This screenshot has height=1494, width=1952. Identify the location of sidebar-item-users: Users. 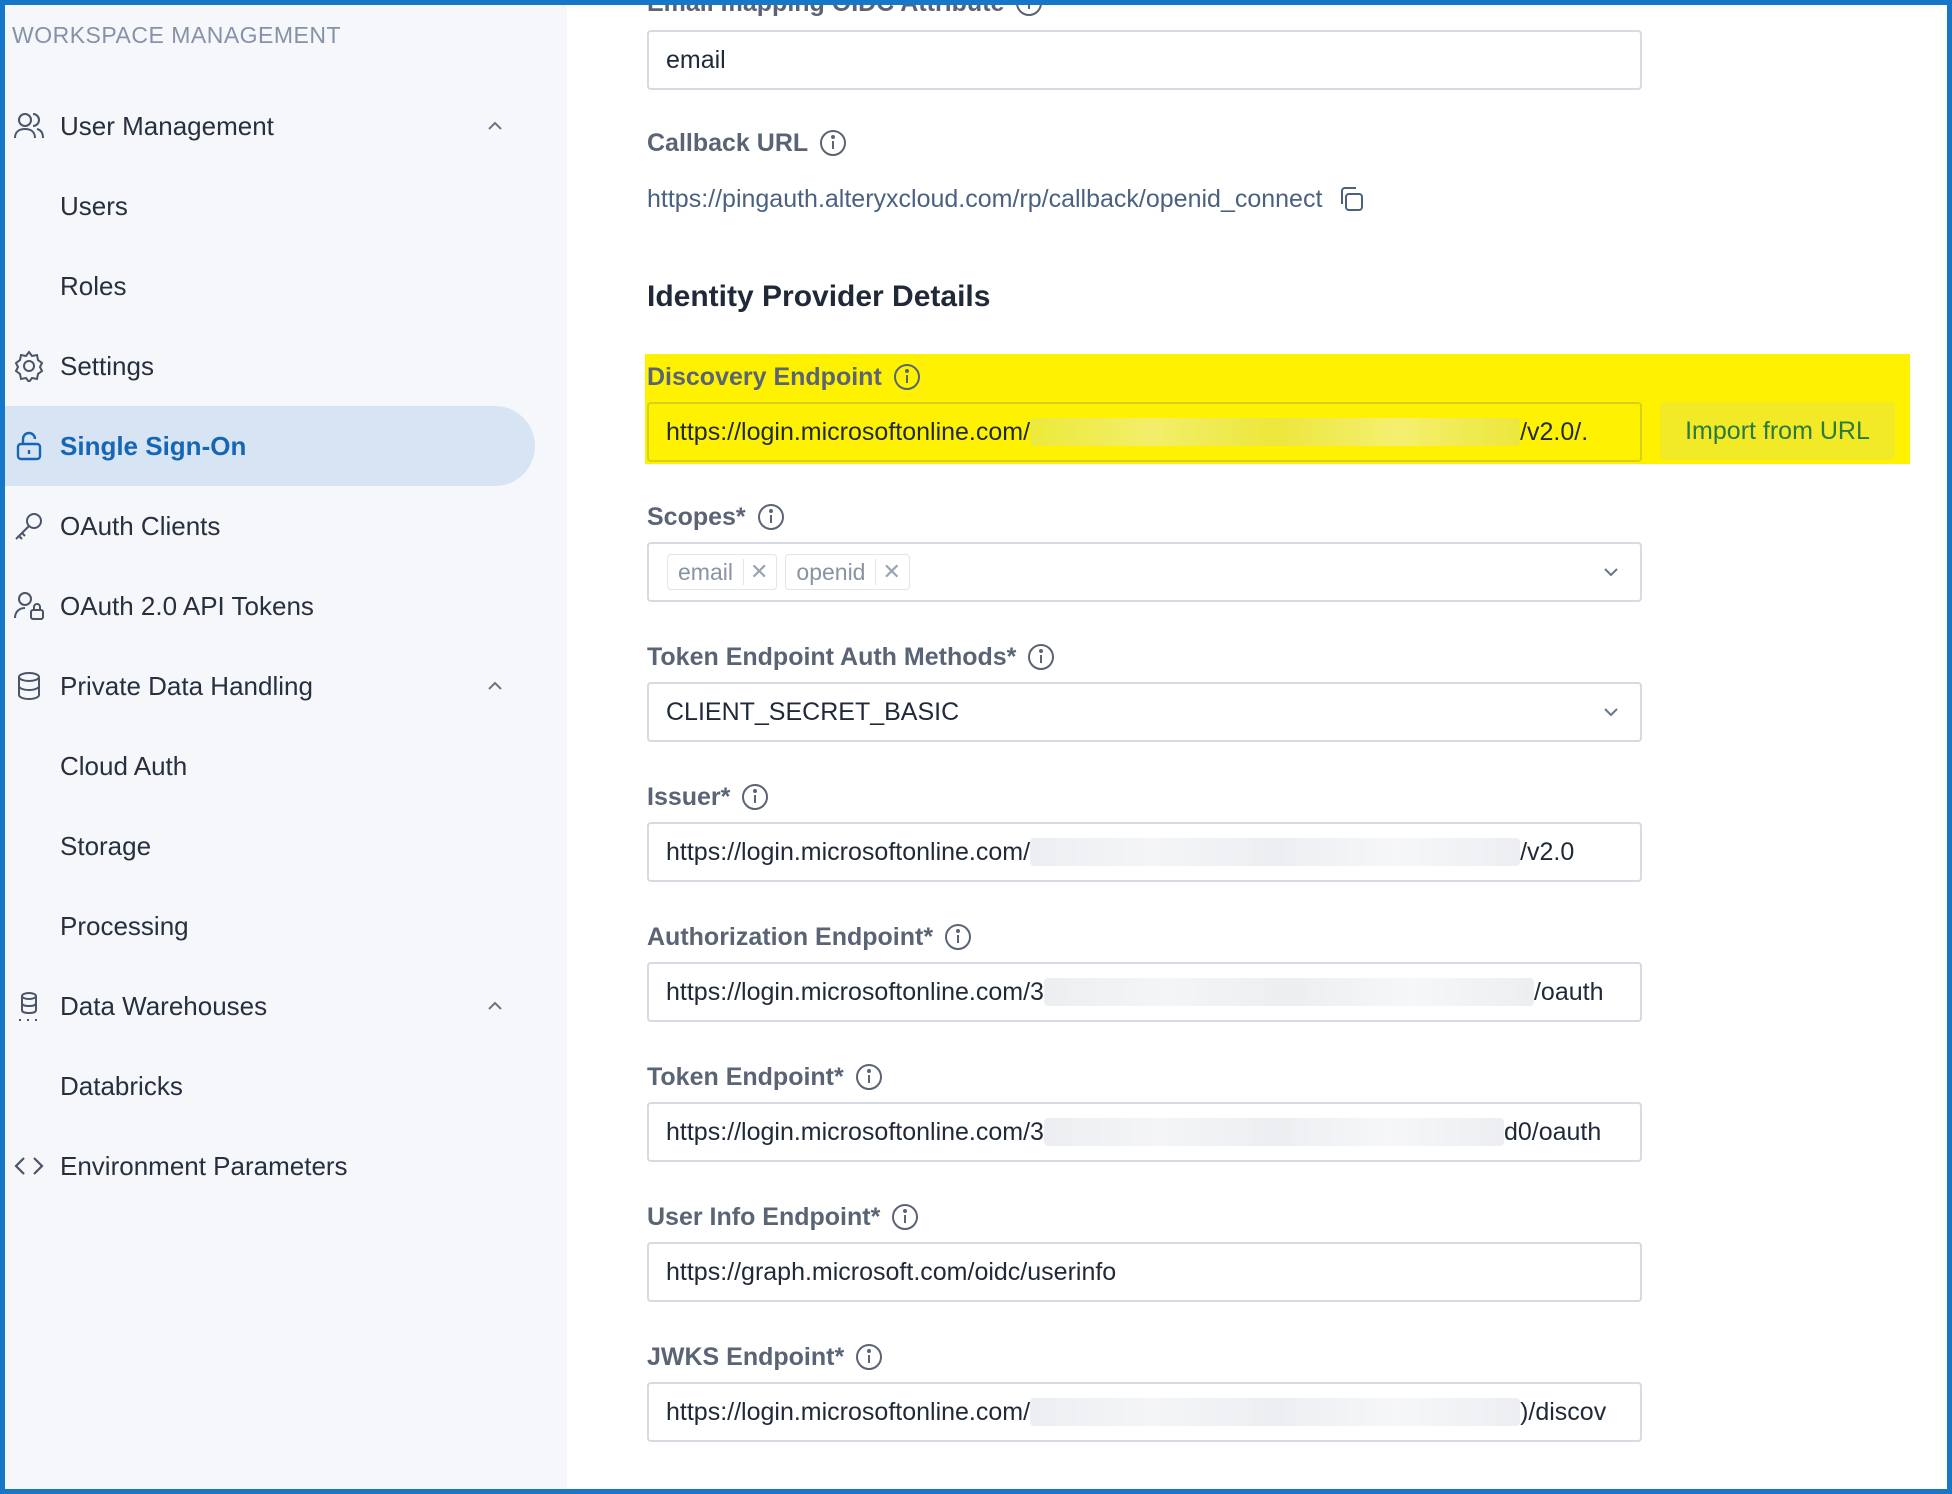
(94, 206).